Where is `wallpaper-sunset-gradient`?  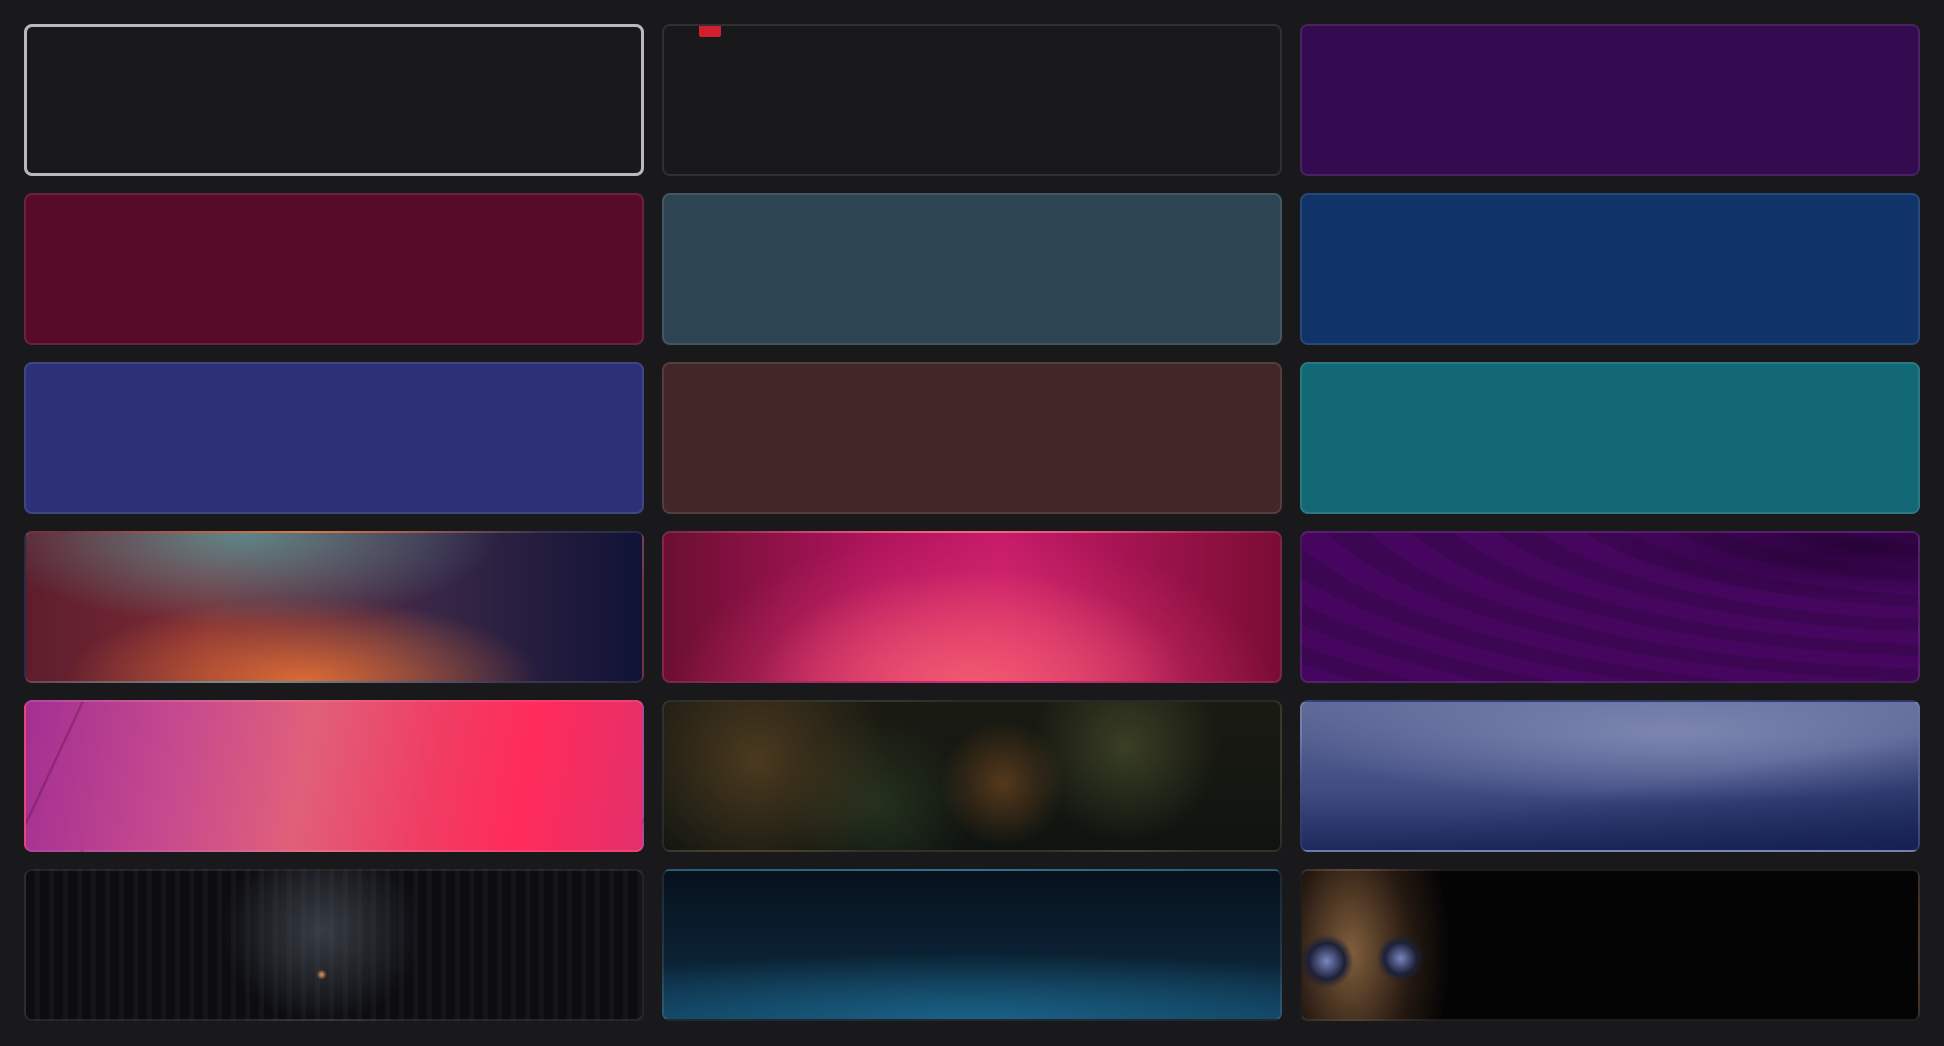
wallpaper-sunset-gradient is located at coordinates (334, 607).